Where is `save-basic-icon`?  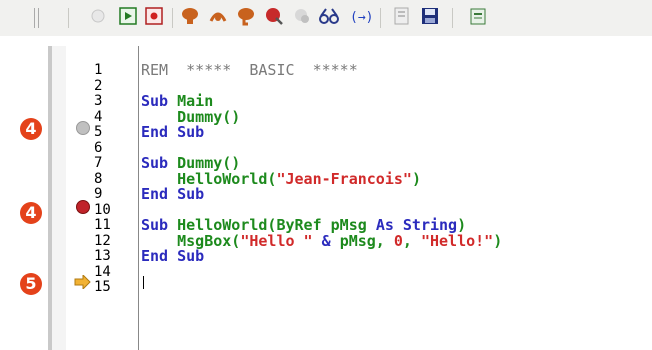
save-basic-icon is located at coordinates (430, 16).